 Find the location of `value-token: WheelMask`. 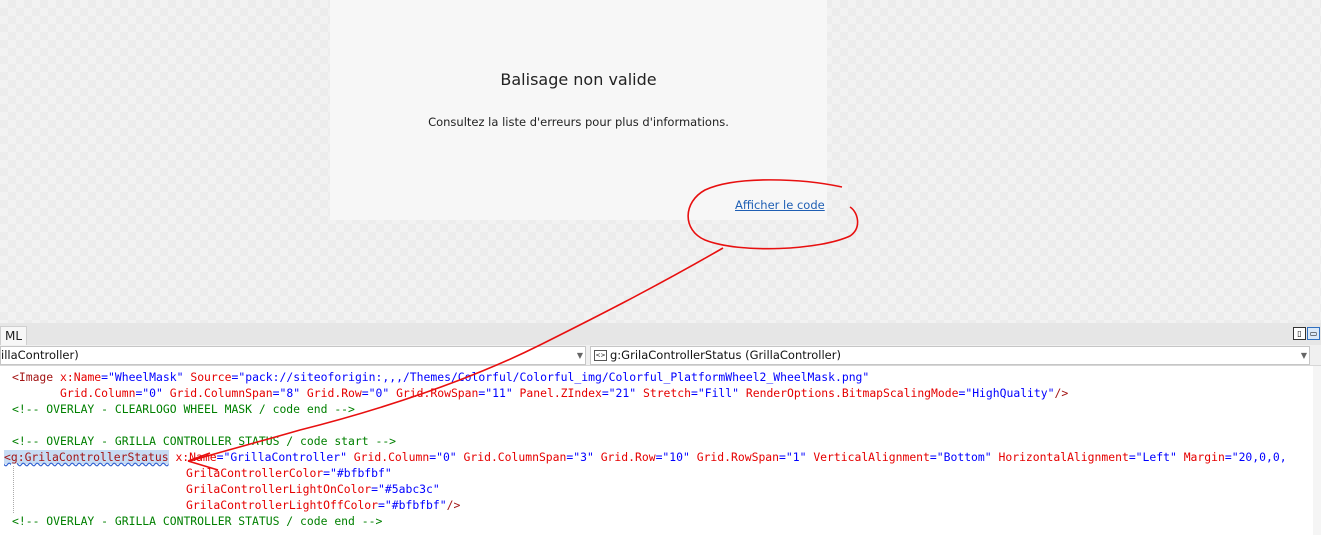

value-token: WheelMask is located at coordinates (145, 377).